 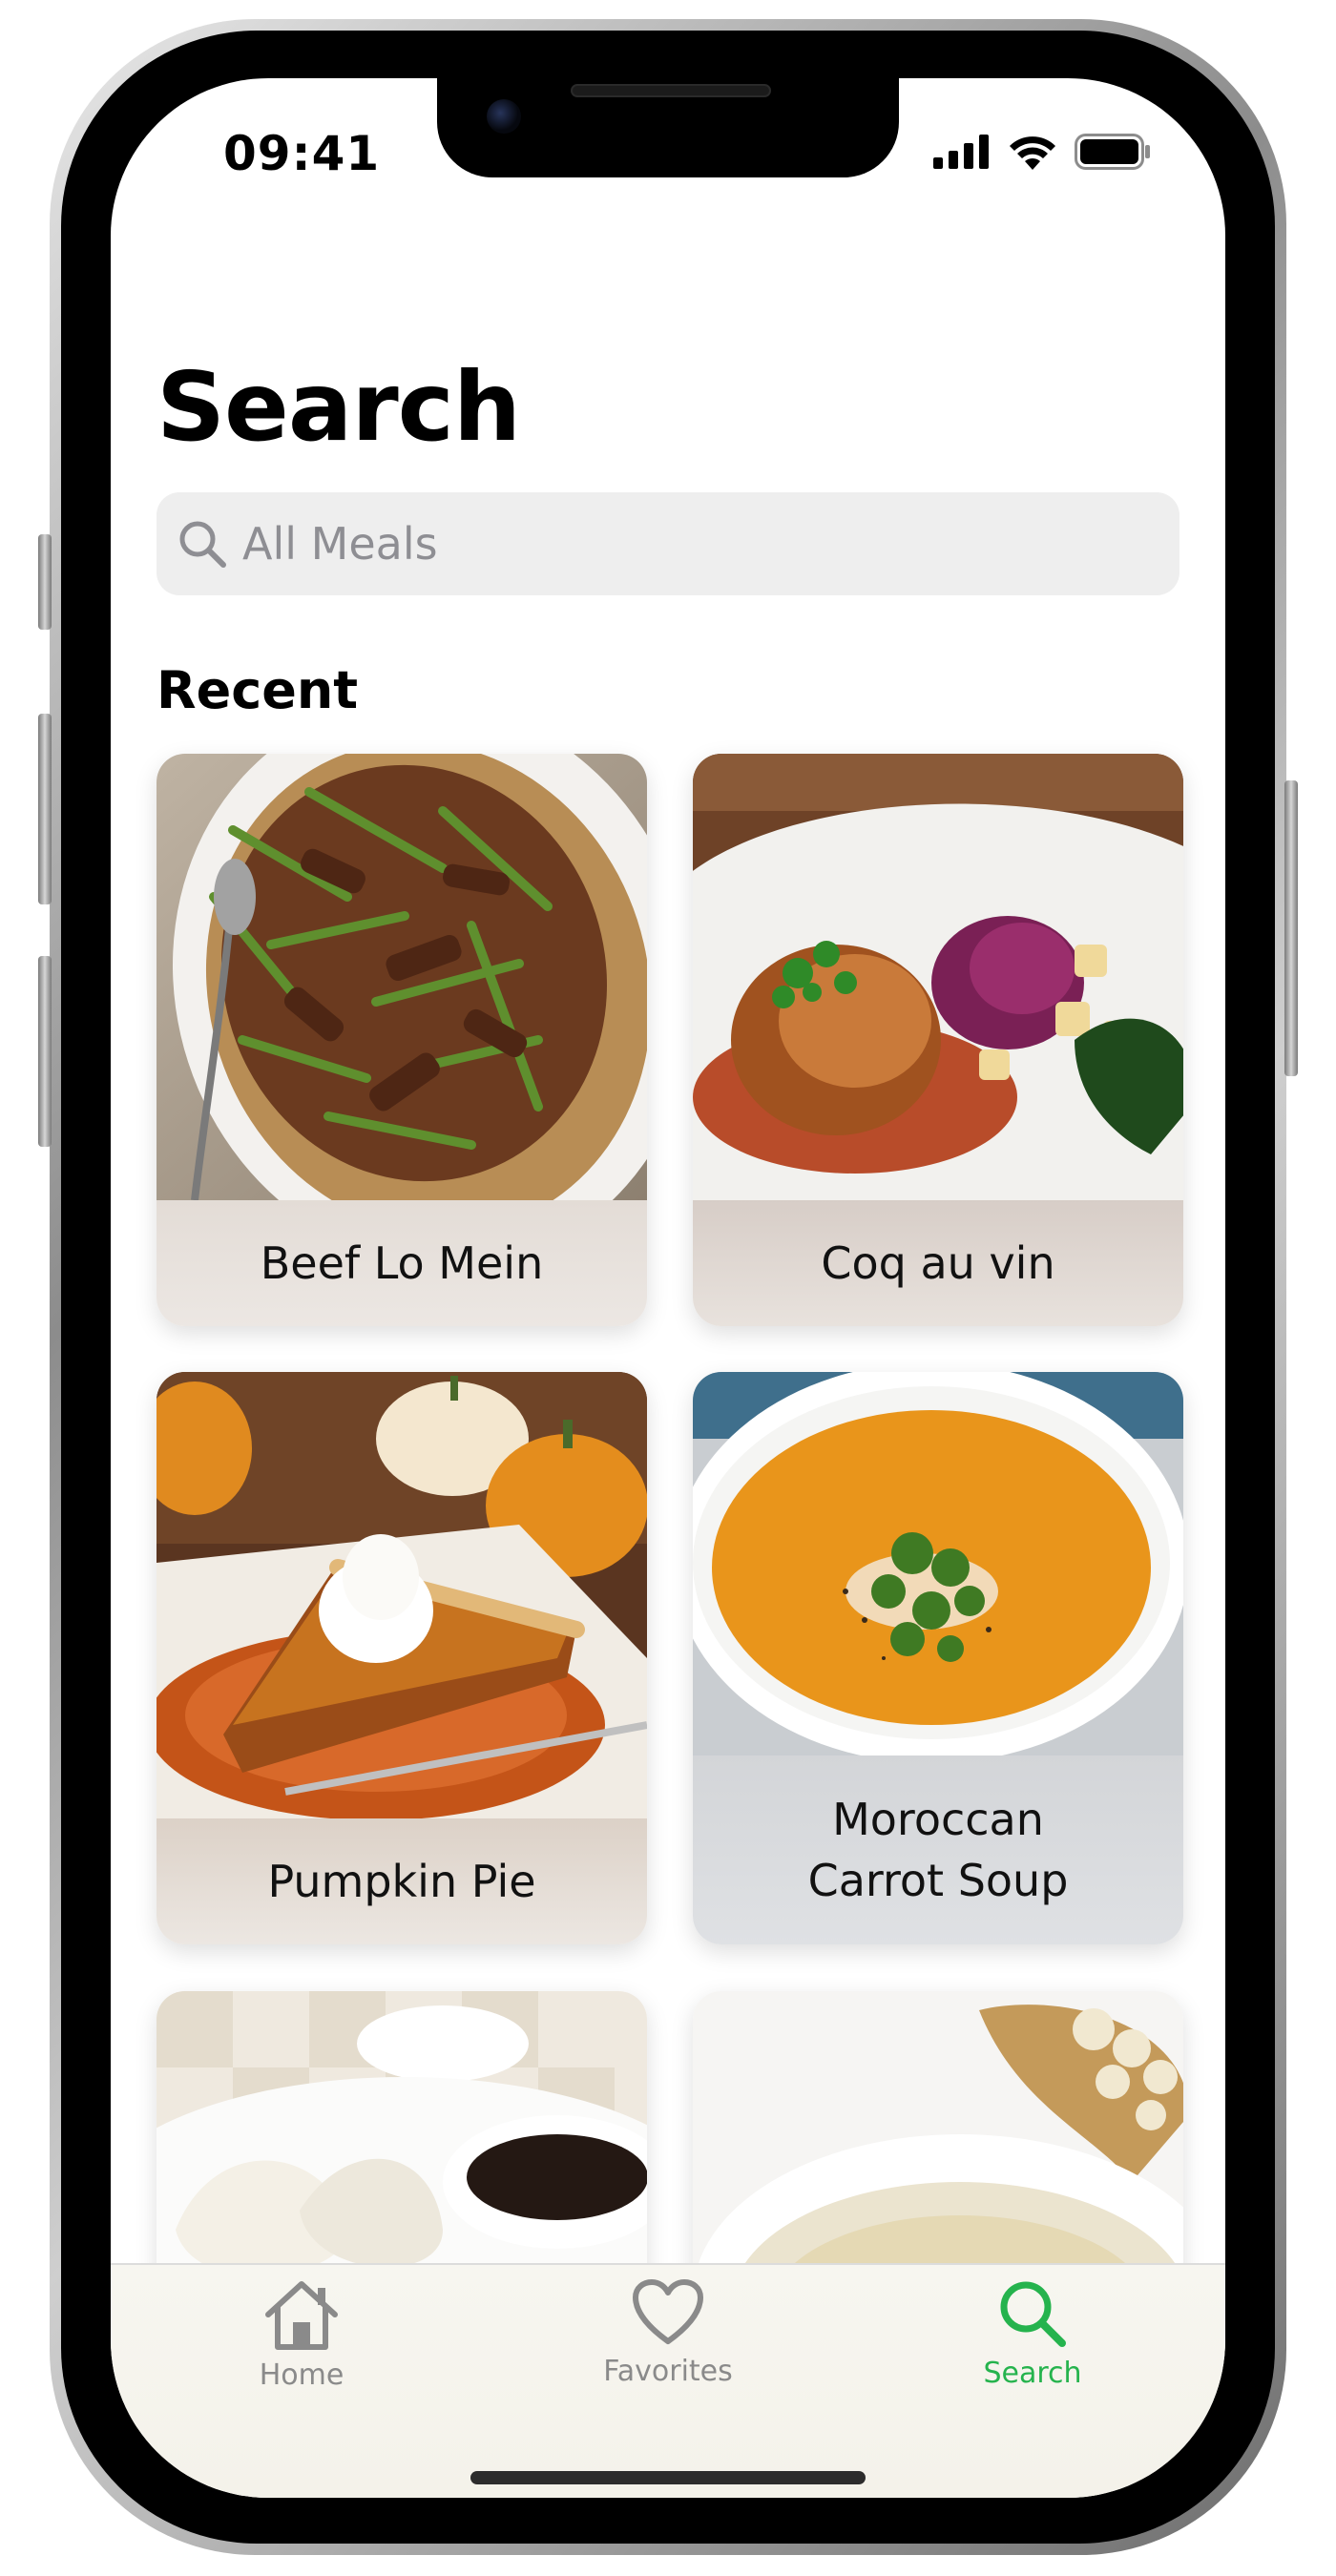 I want to click on status-time: 09:41, so click(x=302, y=153).